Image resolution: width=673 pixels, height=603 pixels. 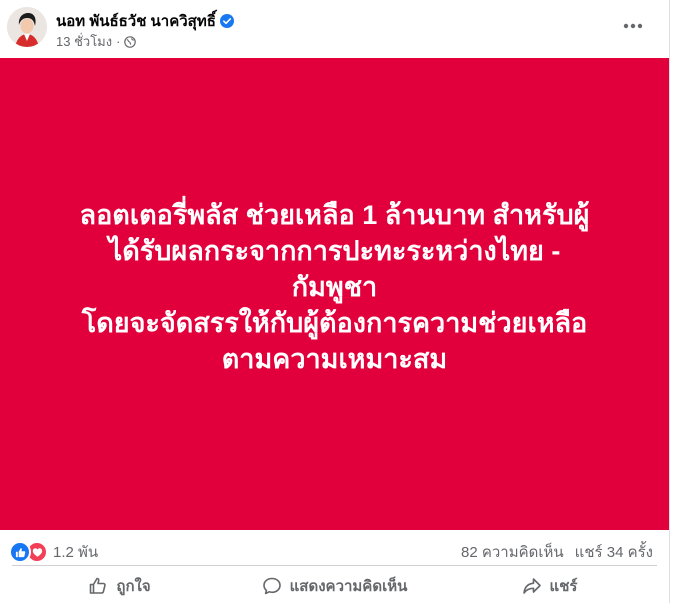 I want to click on engagement-counts: 82 ความคิดเห็น แชร์ 34 ครั้ง, so click(x=557, y=552).